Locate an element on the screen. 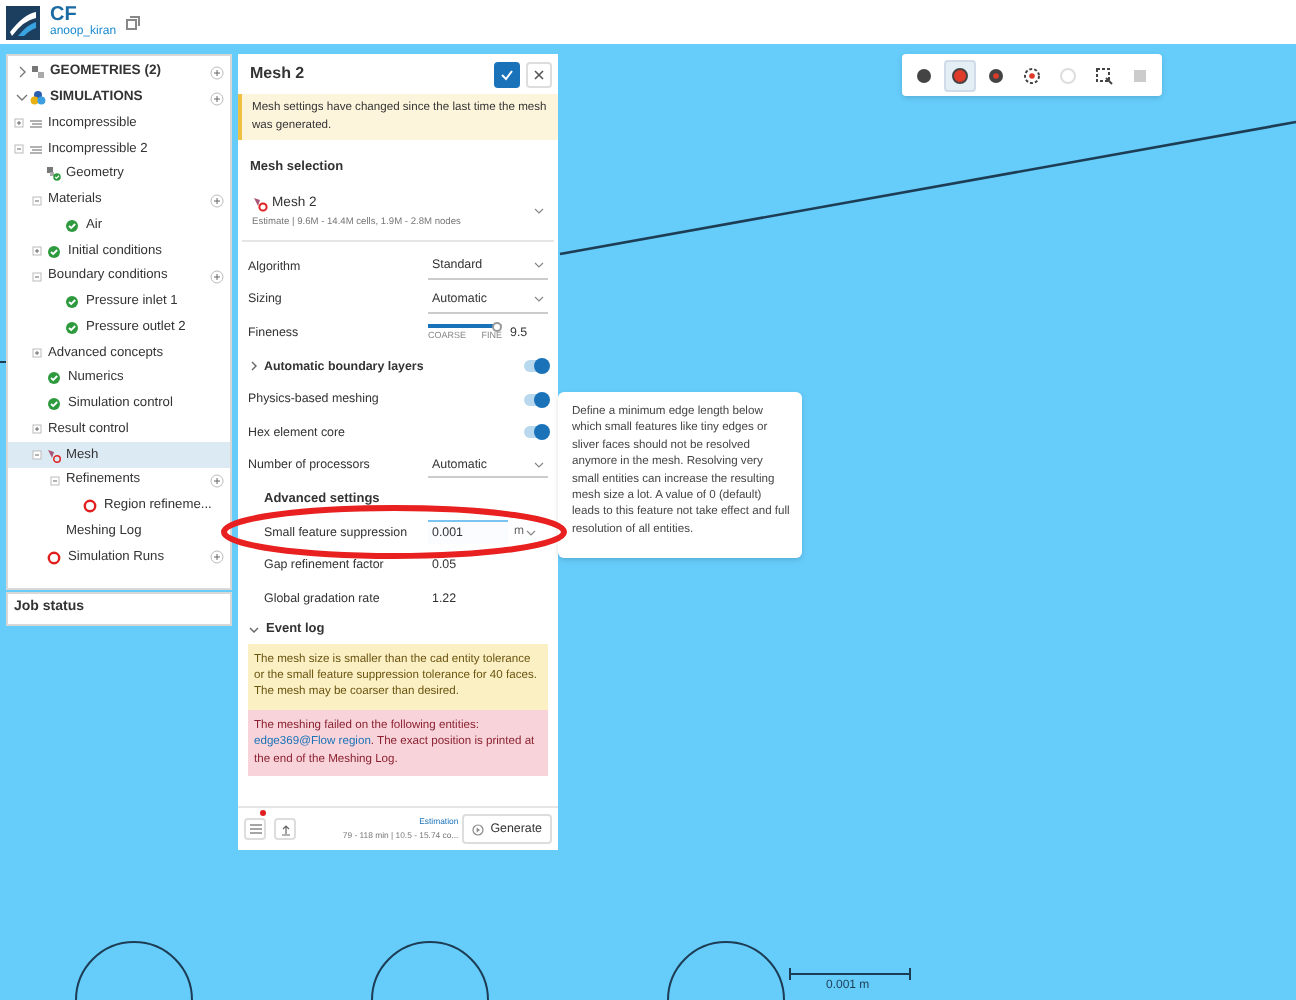  slider-thumb is located at coordinates (496, 326).